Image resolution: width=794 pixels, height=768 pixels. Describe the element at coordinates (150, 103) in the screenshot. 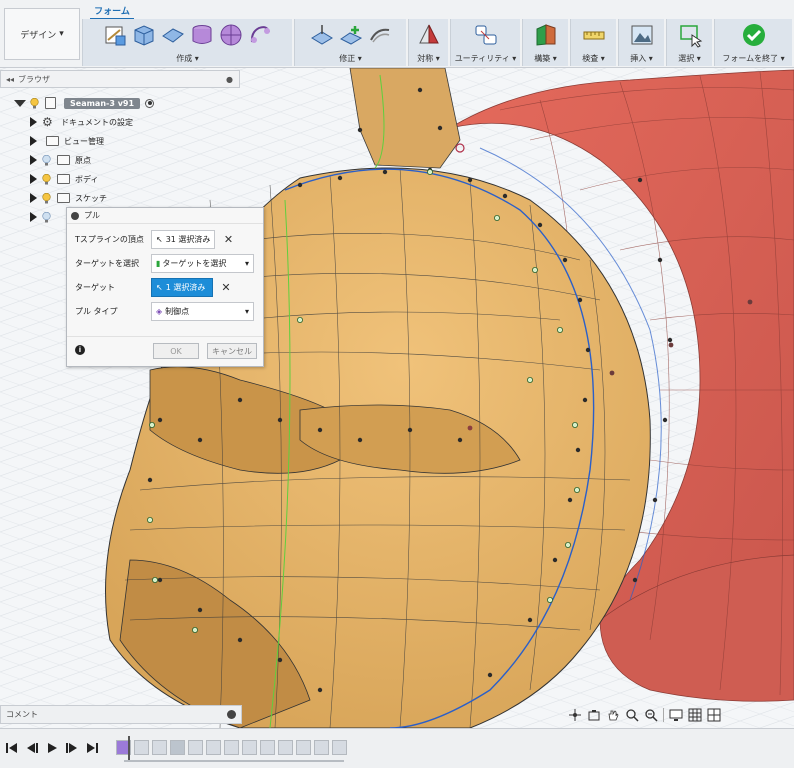

I see `activate-radio-icon` at that location.